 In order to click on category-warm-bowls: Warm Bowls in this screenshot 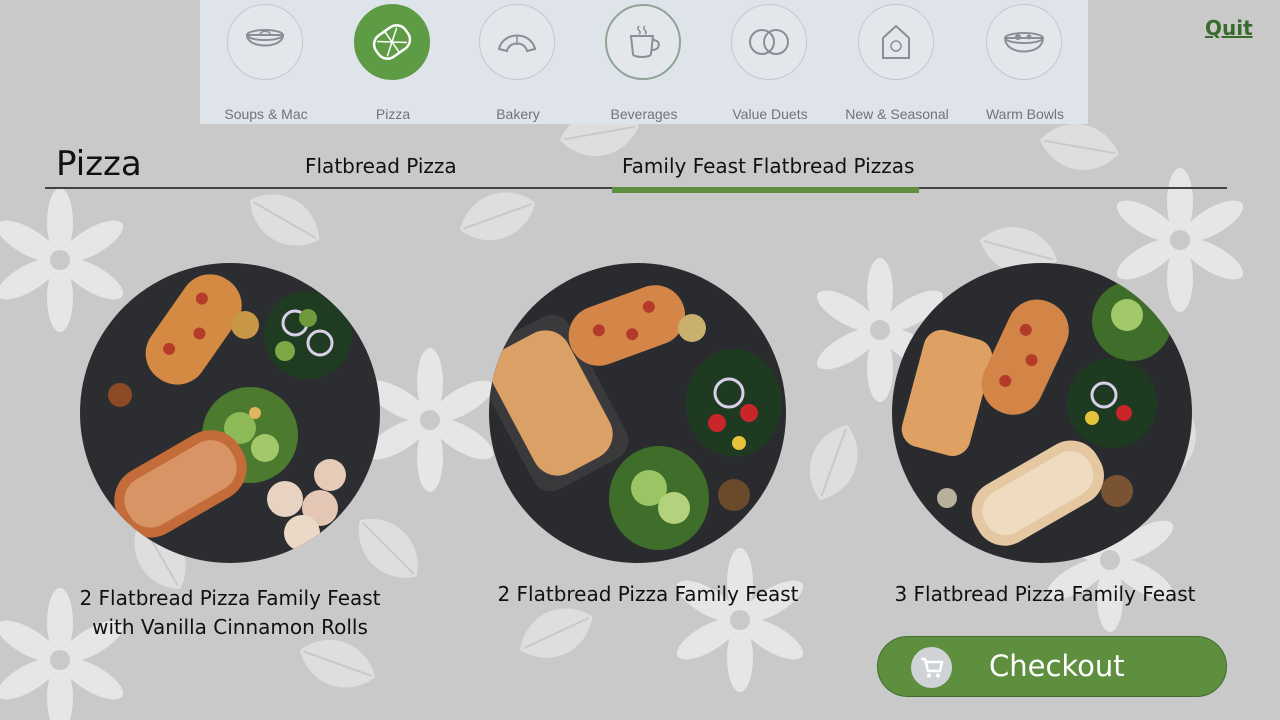, I will do `click(1025, 62)`.